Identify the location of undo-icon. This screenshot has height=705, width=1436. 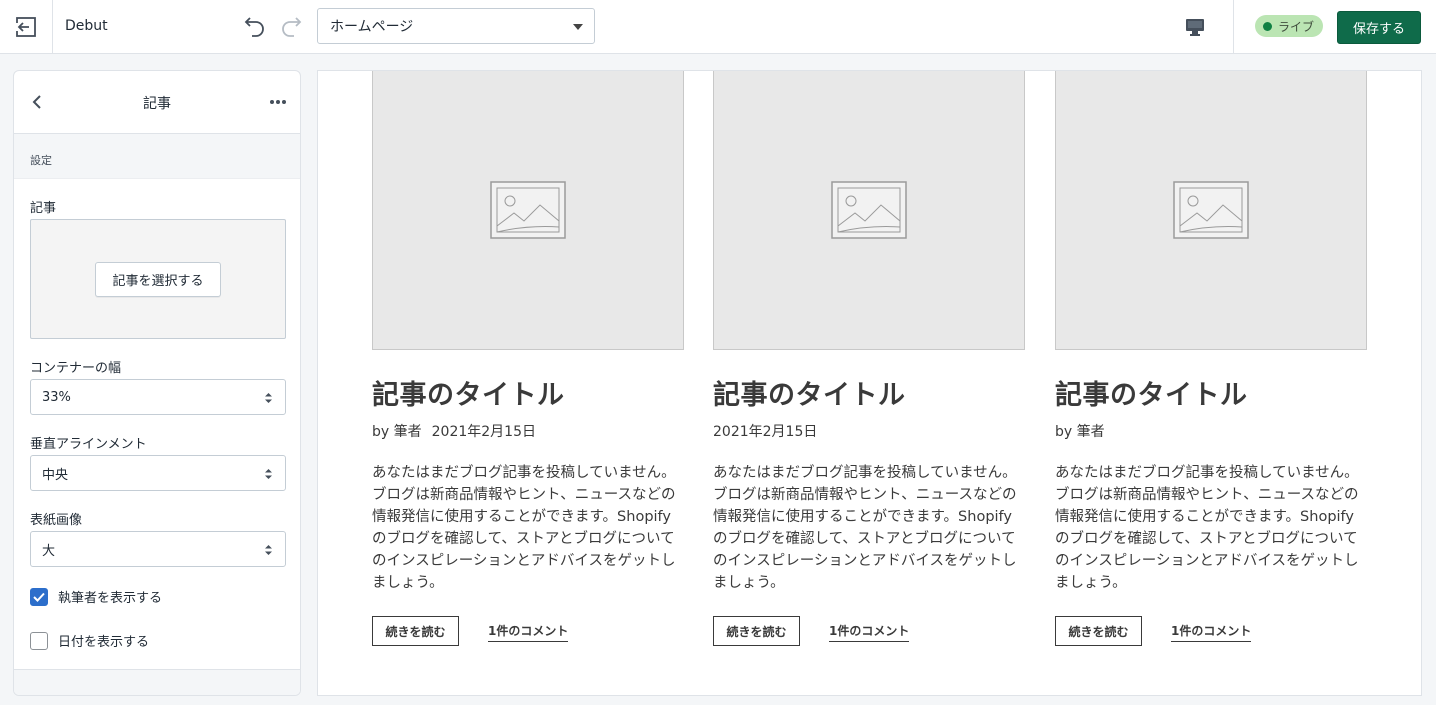
(254, 27).